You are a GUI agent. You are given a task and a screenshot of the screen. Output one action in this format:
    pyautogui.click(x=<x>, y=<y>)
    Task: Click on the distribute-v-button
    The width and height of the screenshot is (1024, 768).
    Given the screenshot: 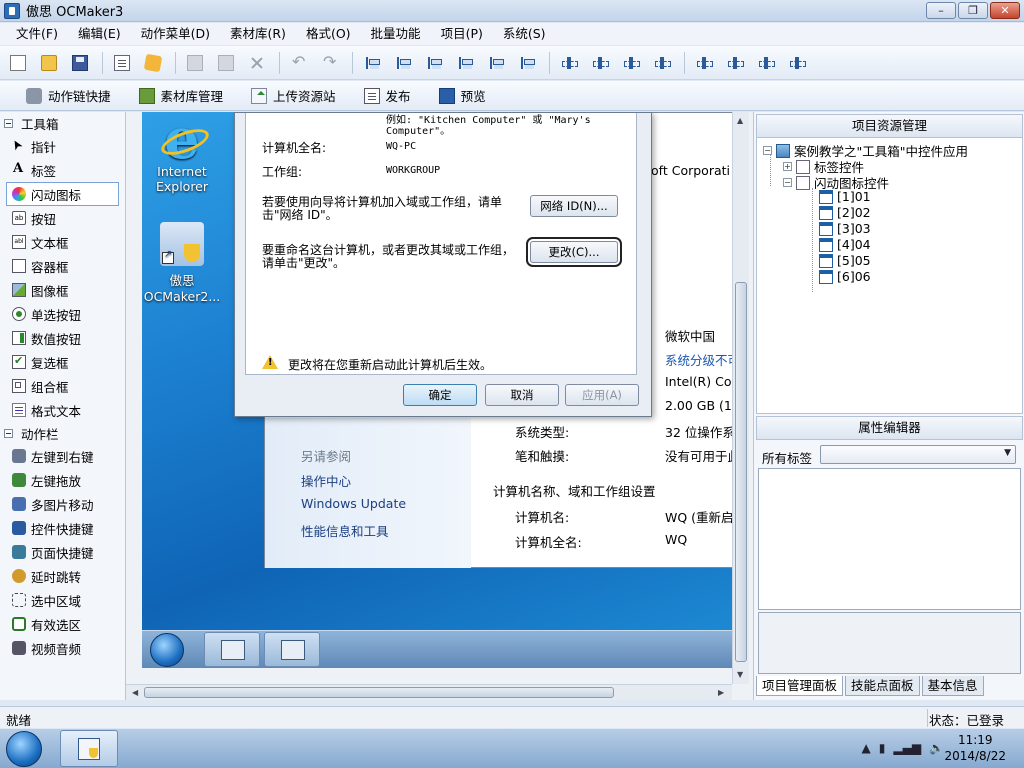 What is the action you would take?
    pyautogui.click(x=600, y=63)
    